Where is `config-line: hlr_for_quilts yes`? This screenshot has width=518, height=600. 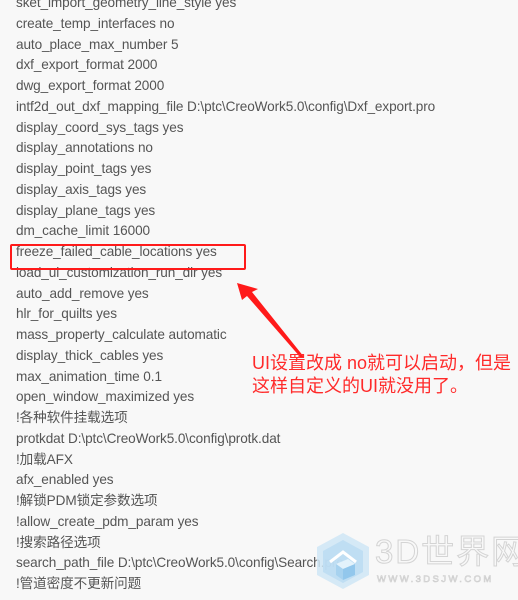
config-line: hlr_for_quilts yes is located at coordinates (66, 314).